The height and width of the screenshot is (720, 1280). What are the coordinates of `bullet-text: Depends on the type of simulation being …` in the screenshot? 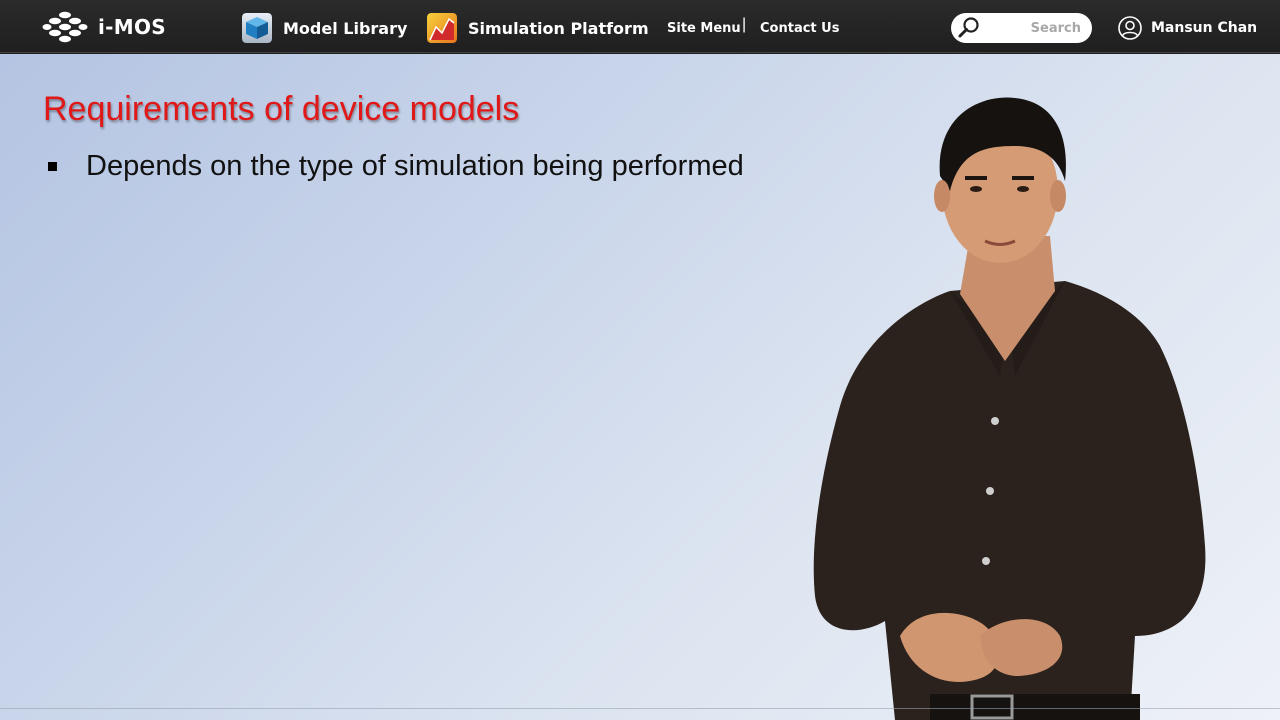 It's located at (415, 166).